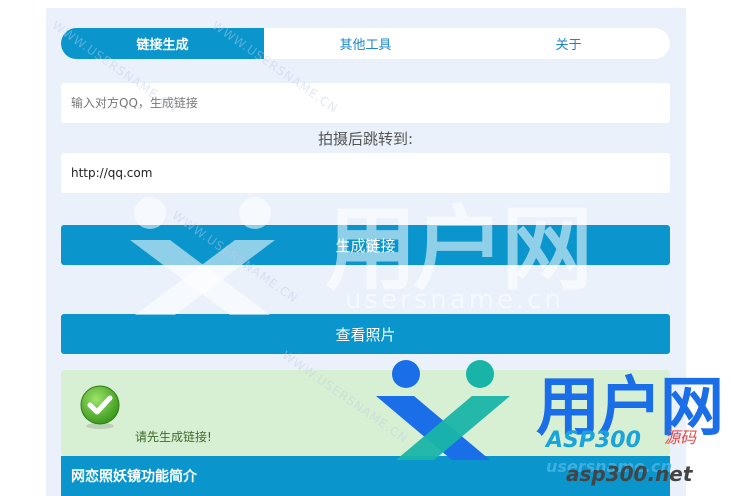 The width and height of the screenshot is (736, 496). What do you see at coordinates (365, 245) in the screenshot?
I see `generate-link-button: 生成链接` at bounding box center [365, 245].